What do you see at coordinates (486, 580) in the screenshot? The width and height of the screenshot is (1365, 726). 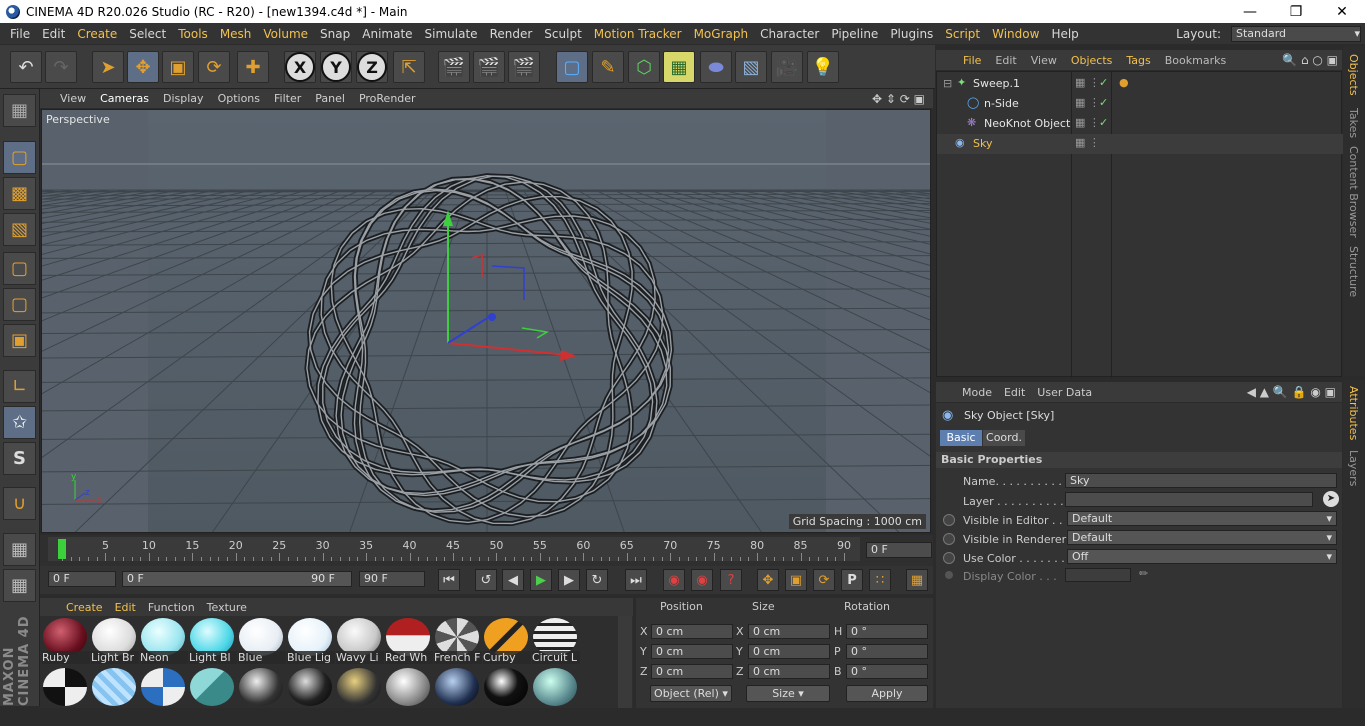 I see `previous-key-button: ↺` at bounding box center [486, 580].